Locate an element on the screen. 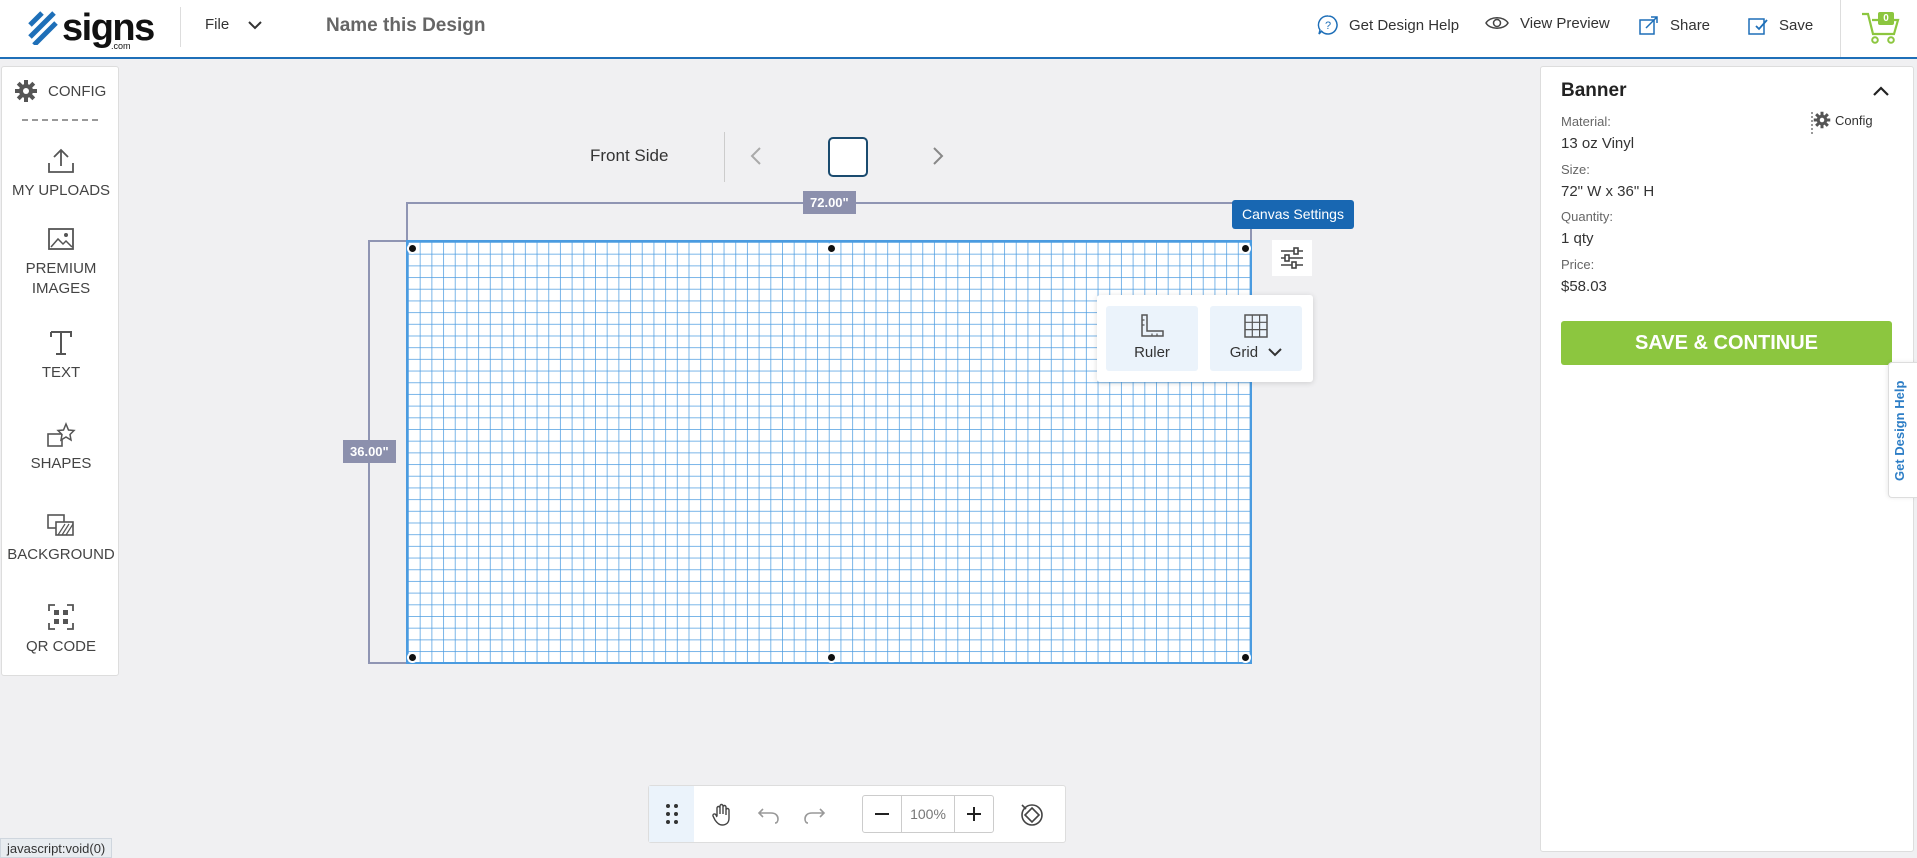  save-and-continue-button: SAVE & CONTINUE is located at coordinates (1726, 343).